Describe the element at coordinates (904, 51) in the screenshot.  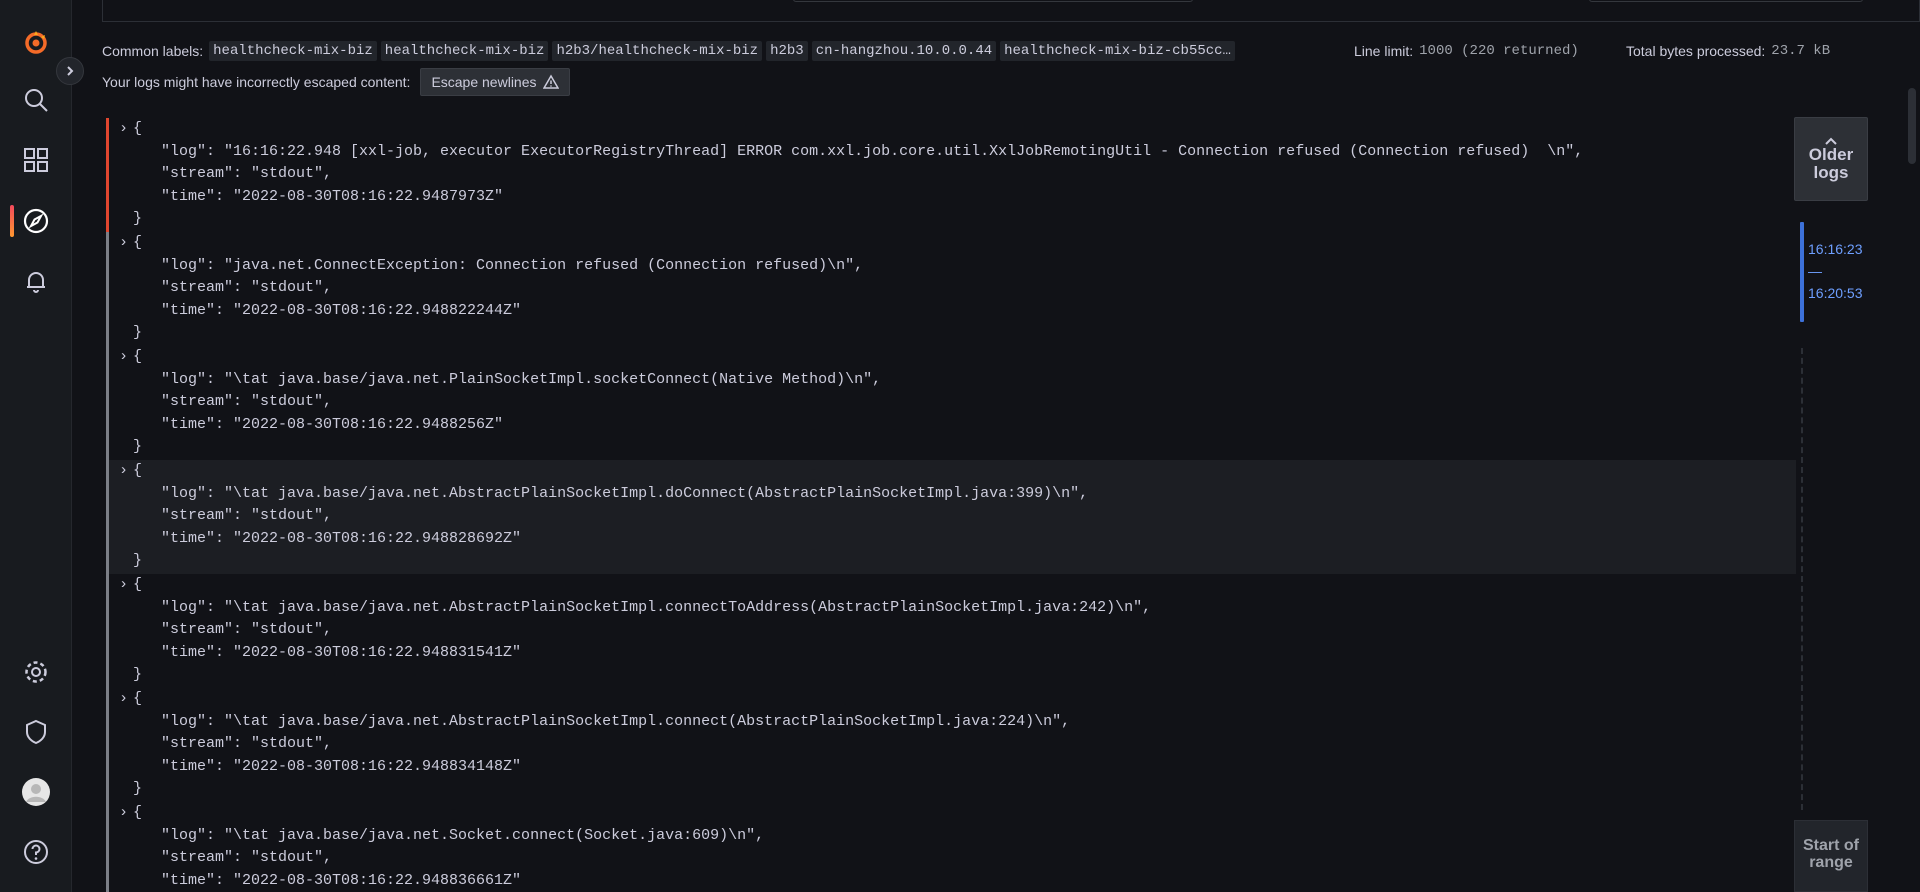
I see `label-chip: cn-hangzhou.10.0.0.44` at that location.